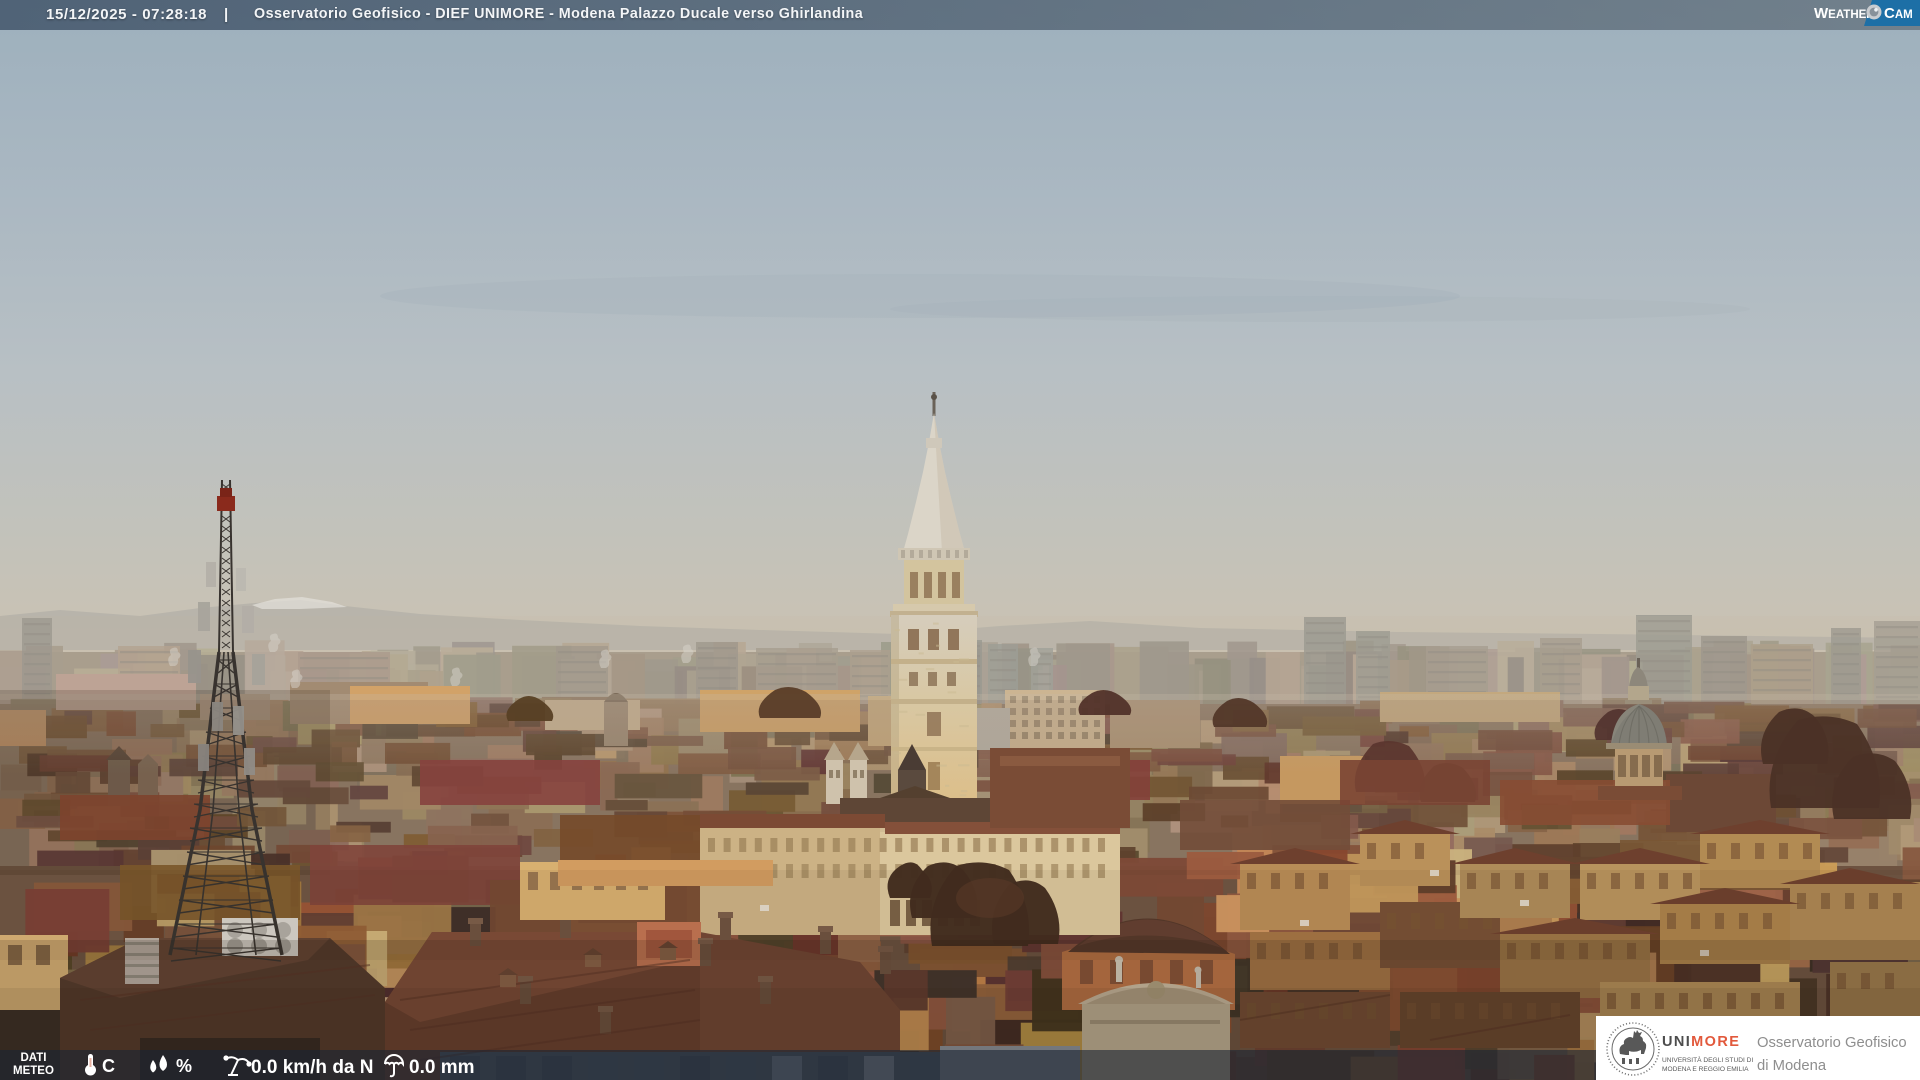 The image size is (1920, 1080). I want to click on svg-text: WEATHER, so click(1844, 13).